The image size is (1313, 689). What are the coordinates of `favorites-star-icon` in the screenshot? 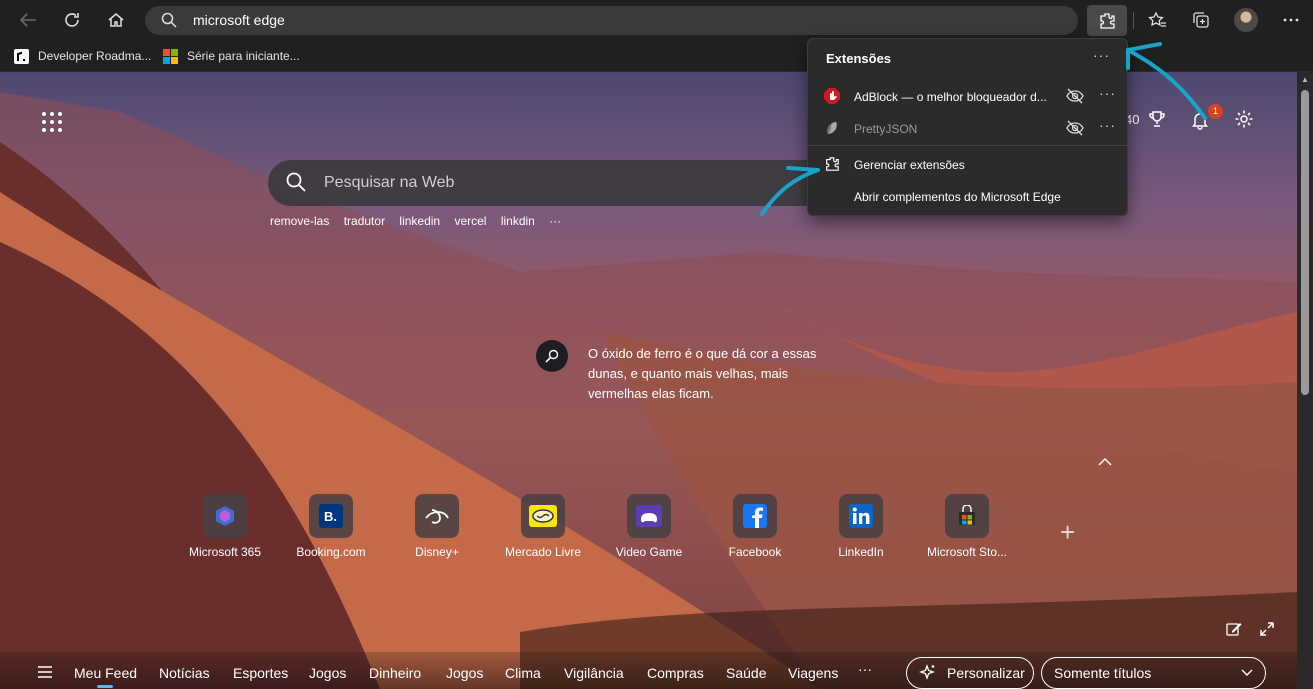 It's located at (1157, 19).